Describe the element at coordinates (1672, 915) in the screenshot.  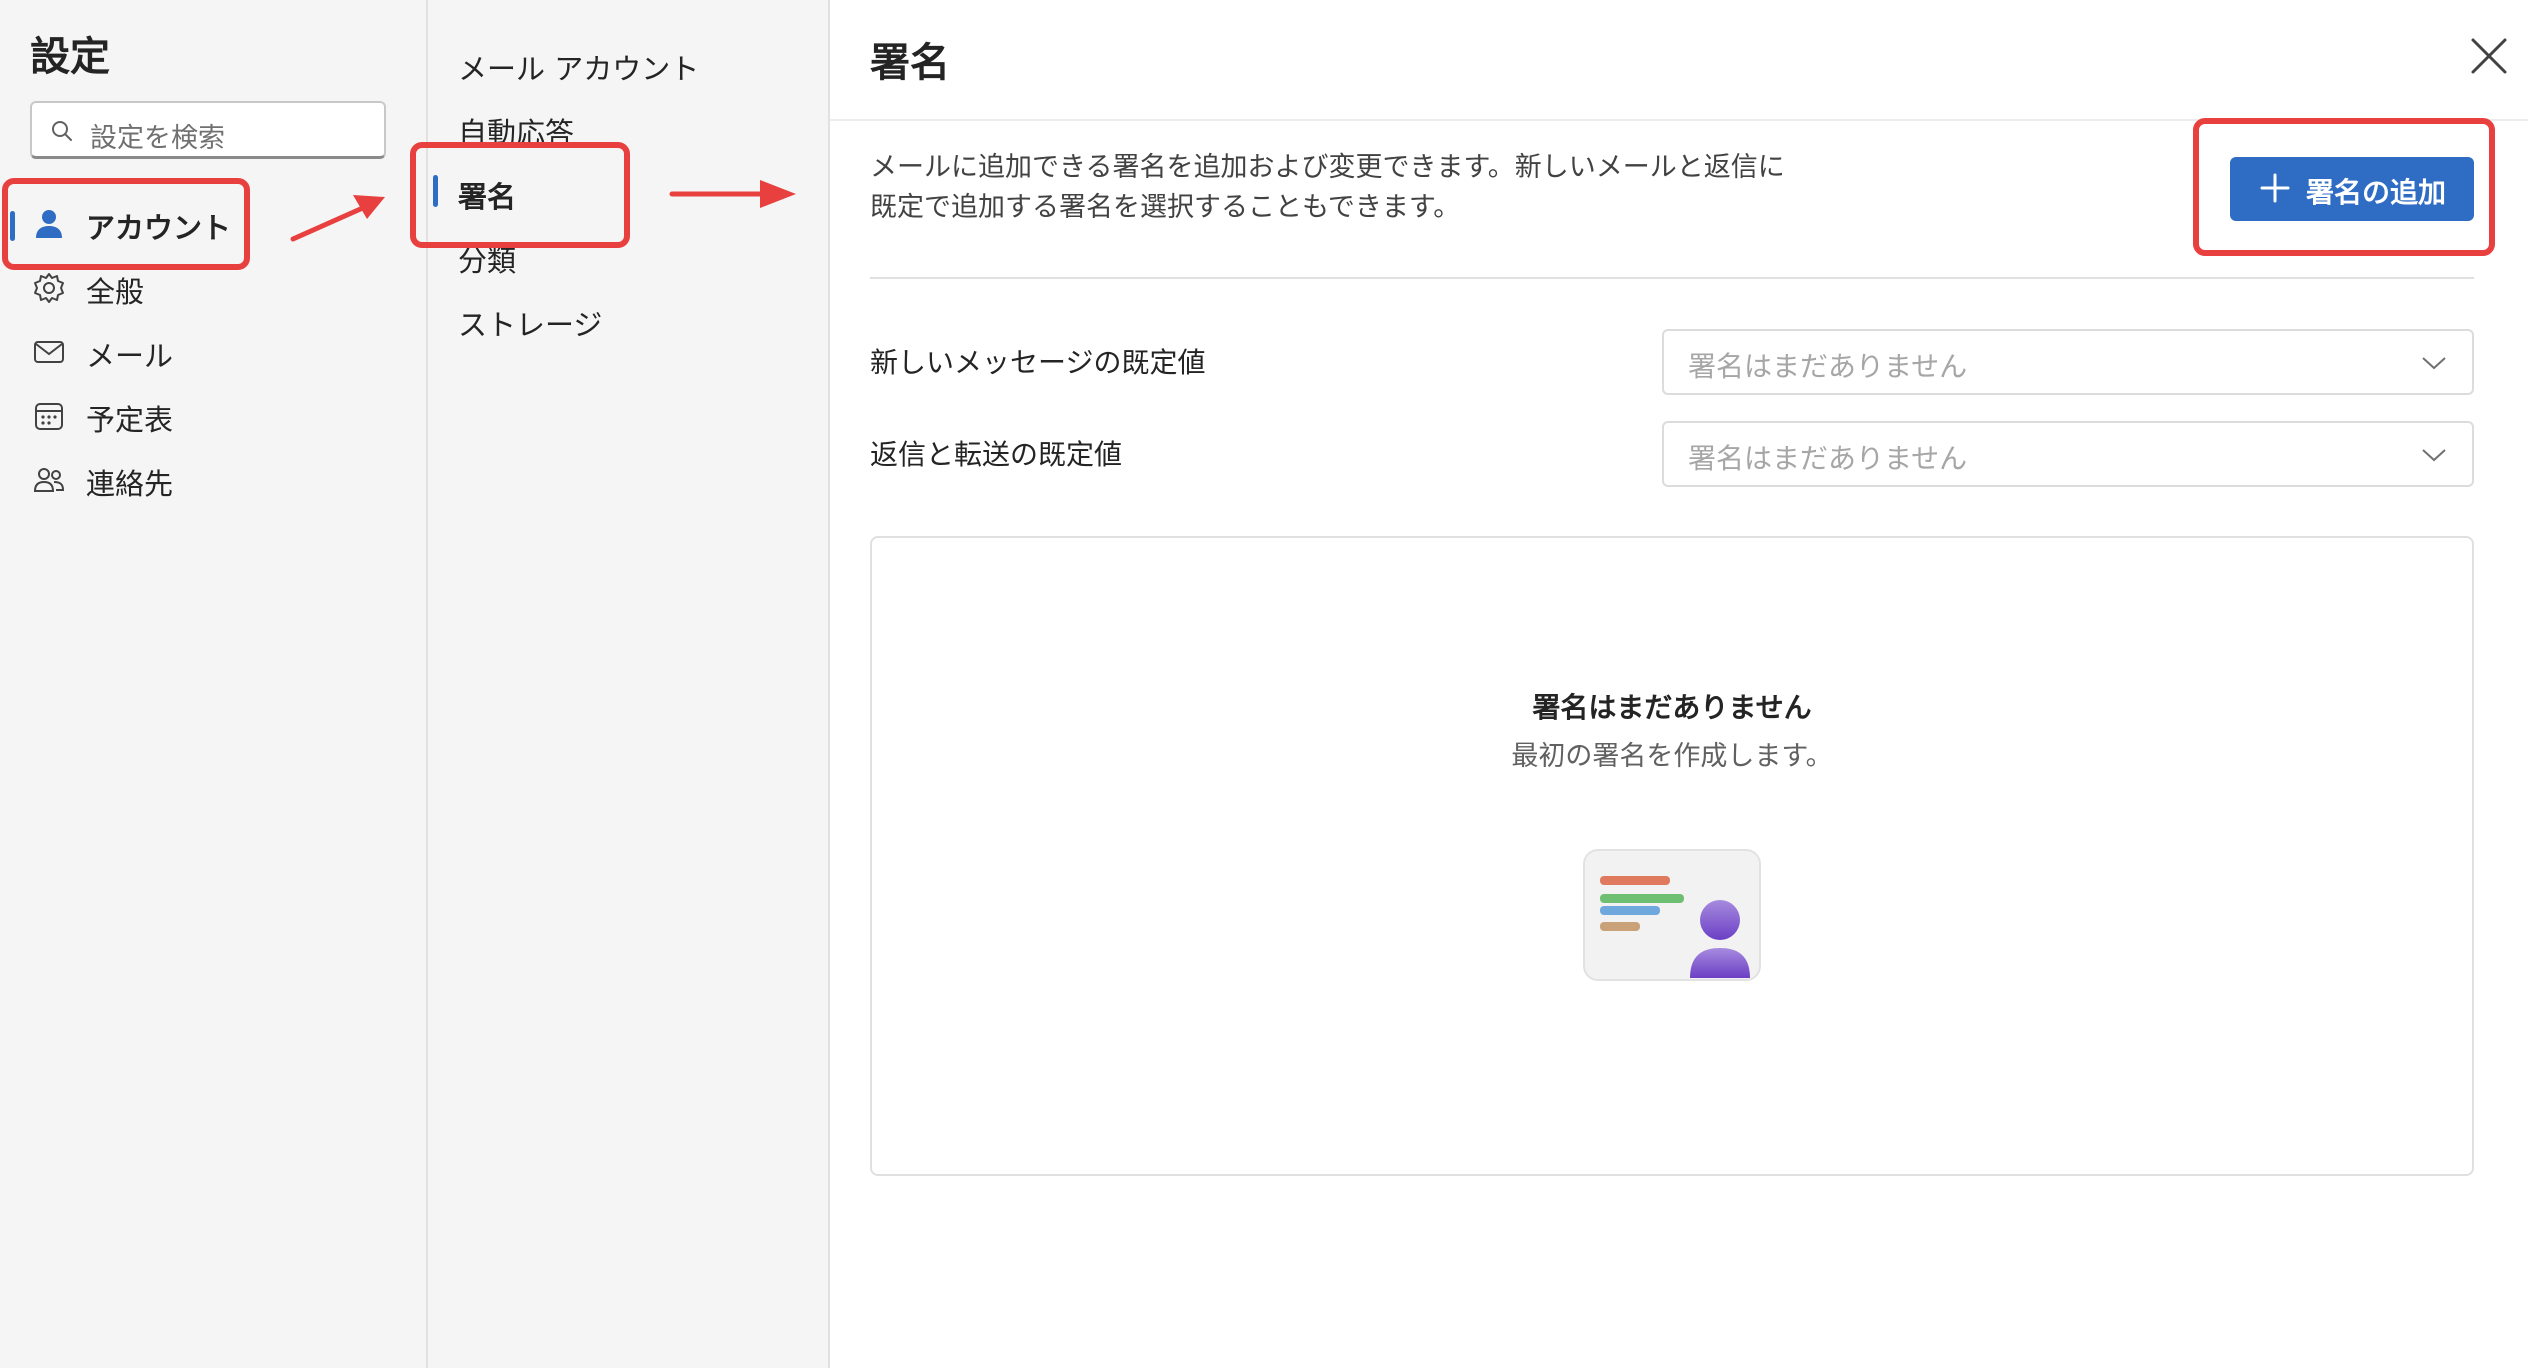
I see `signature-card-illustration` at that location.